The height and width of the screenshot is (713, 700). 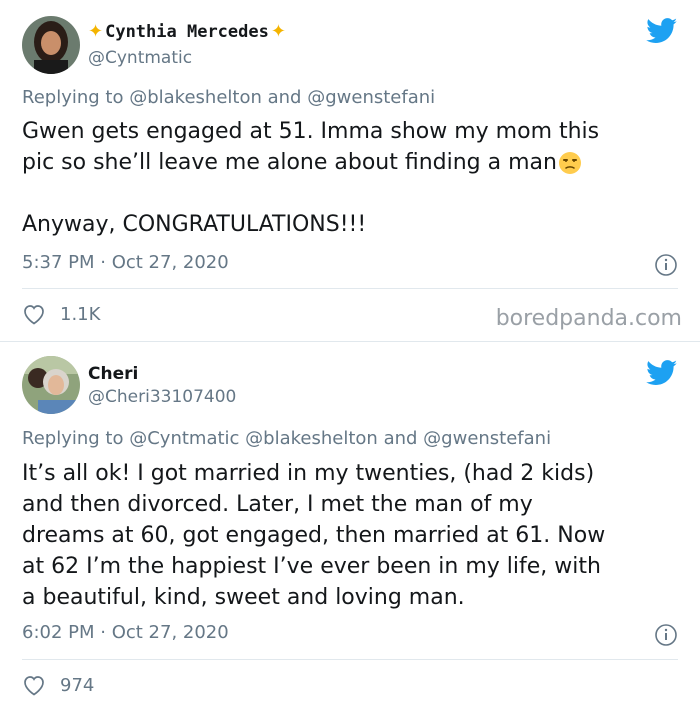 What do you see at coordinates (125, 632) in the screenshot?
I see `tweet-timestamp: 6:02 PM · Oct 27, 2020` at bounding box center [125, 632].